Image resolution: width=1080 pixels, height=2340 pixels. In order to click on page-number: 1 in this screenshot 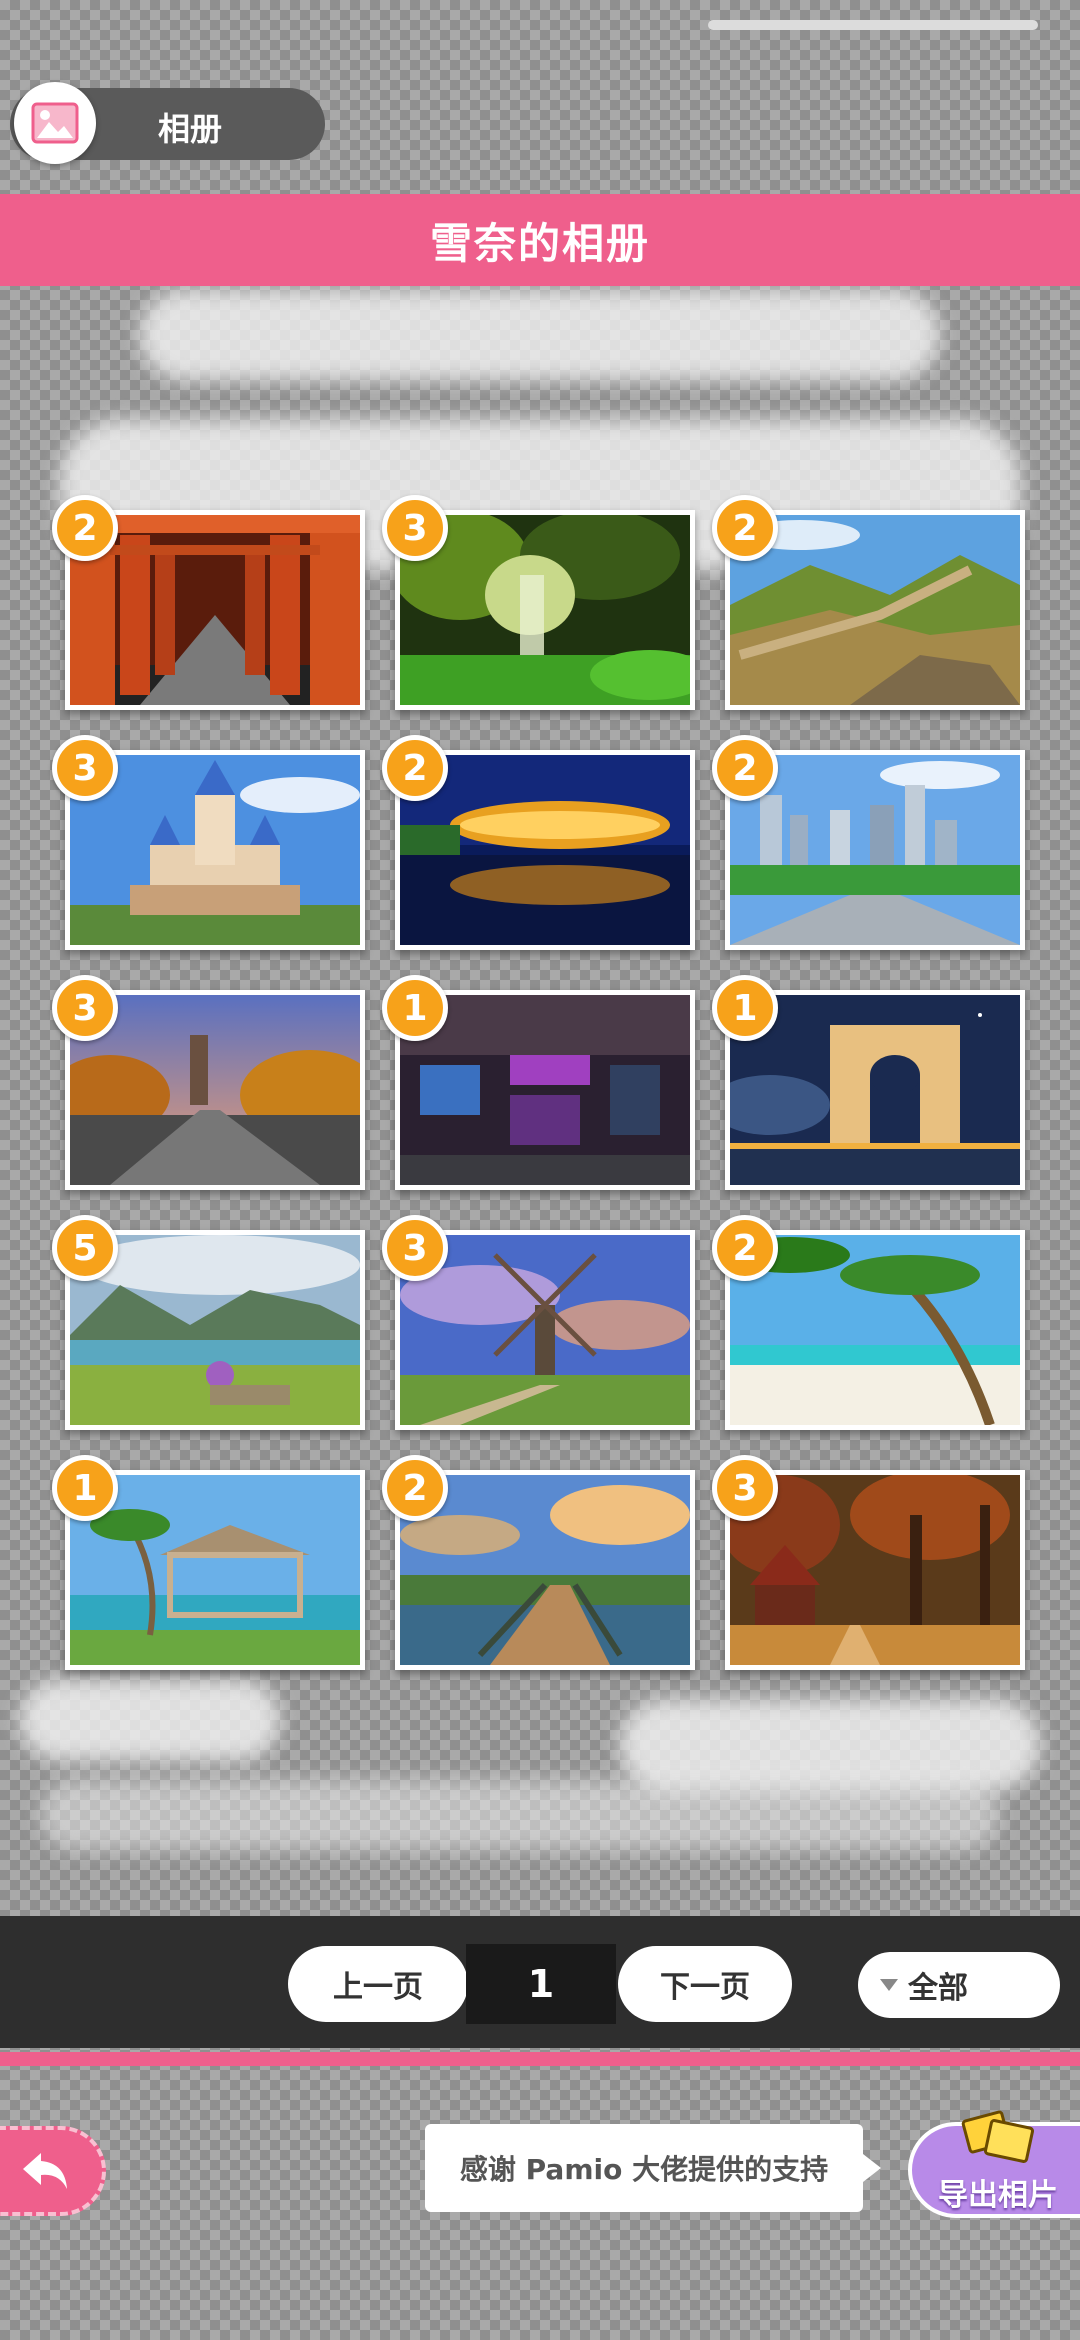, I will do `click(541, 1984)`.